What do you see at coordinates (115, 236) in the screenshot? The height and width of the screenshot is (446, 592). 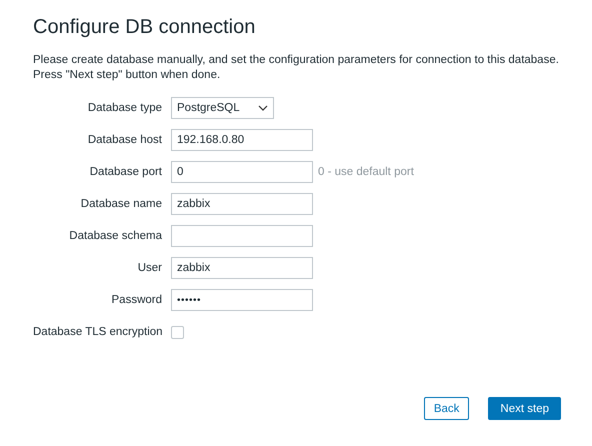 I see `field-label: Database schema` at bounding box center [115, 236].